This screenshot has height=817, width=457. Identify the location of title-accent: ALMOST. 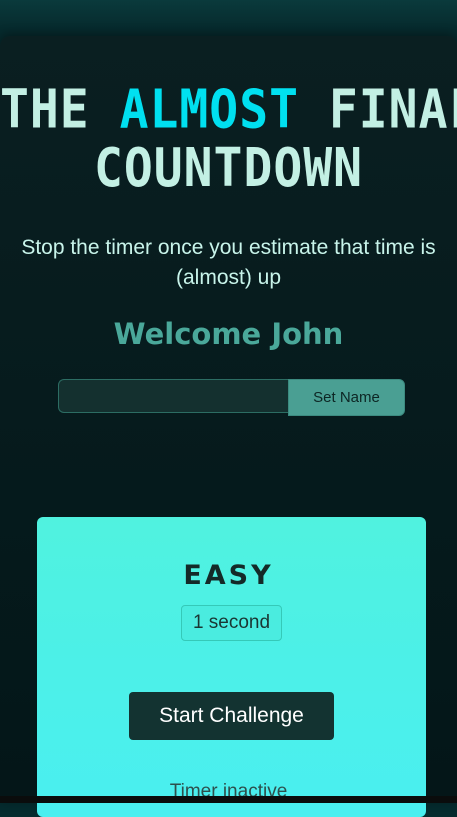
(209, 110).